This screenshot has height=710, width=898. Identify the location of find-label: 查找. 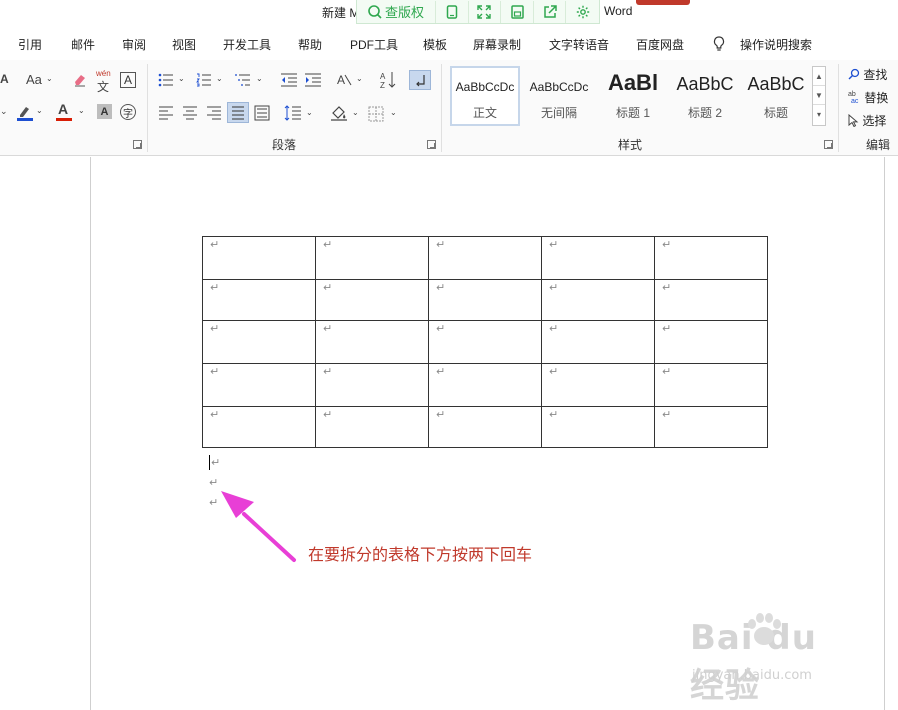
(875, 75).